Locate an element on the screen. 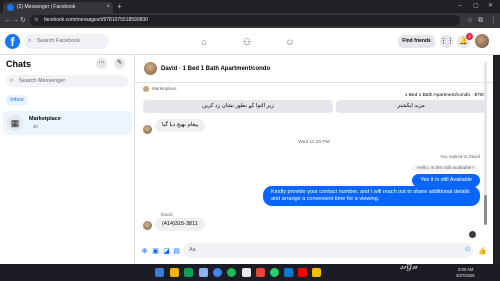 Image resolution: width=500 pixels, height=281 pixels. minimize-button: – is located at coordinates (459, 6).